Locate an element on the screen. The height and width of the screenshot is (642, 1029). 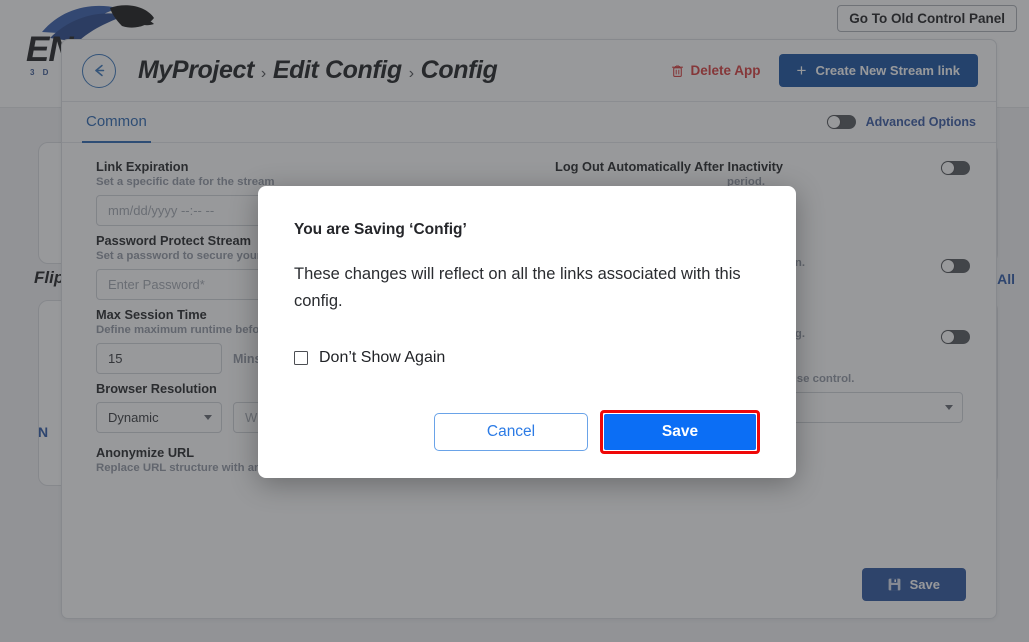
dont-show-again-row: Don’t Show Again is located at coordinates (369, 358).